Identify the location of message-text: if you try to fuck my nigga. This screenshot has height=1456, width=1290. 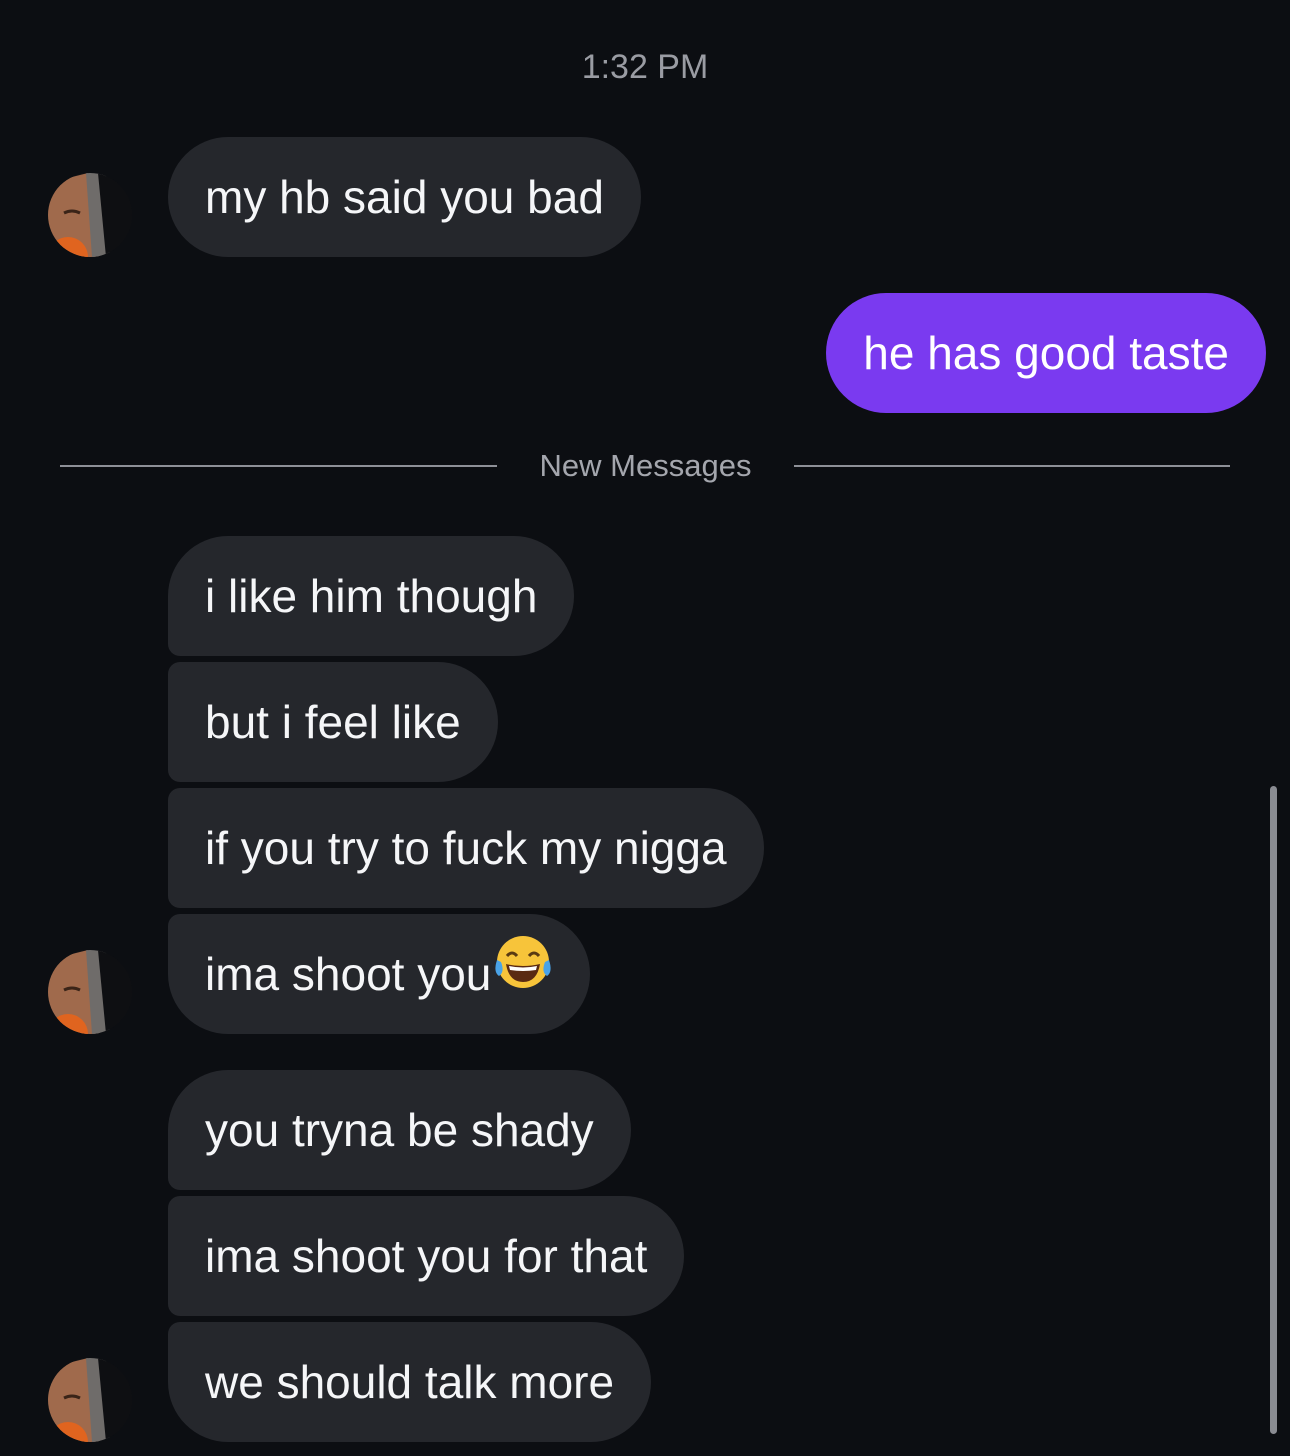
(466, 848).